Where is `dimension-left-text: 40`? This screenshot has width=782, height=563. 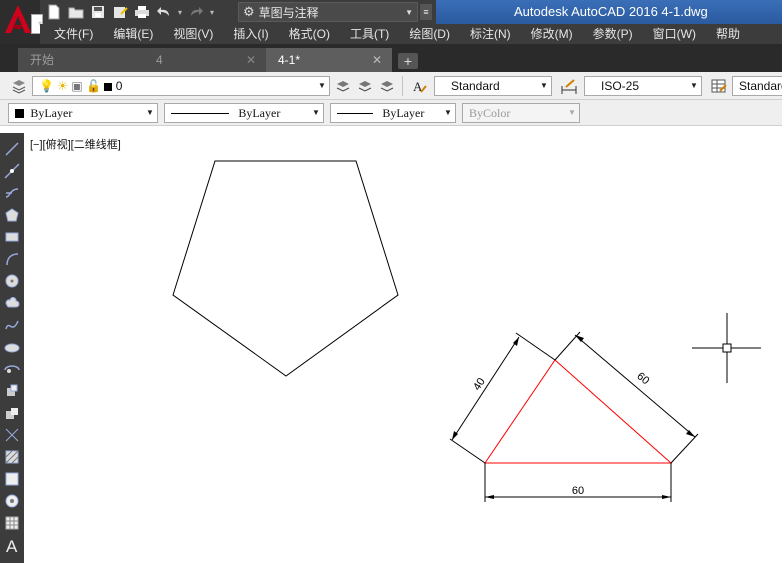 dimension-left-text: 40 is located at coordinates (479, 384).